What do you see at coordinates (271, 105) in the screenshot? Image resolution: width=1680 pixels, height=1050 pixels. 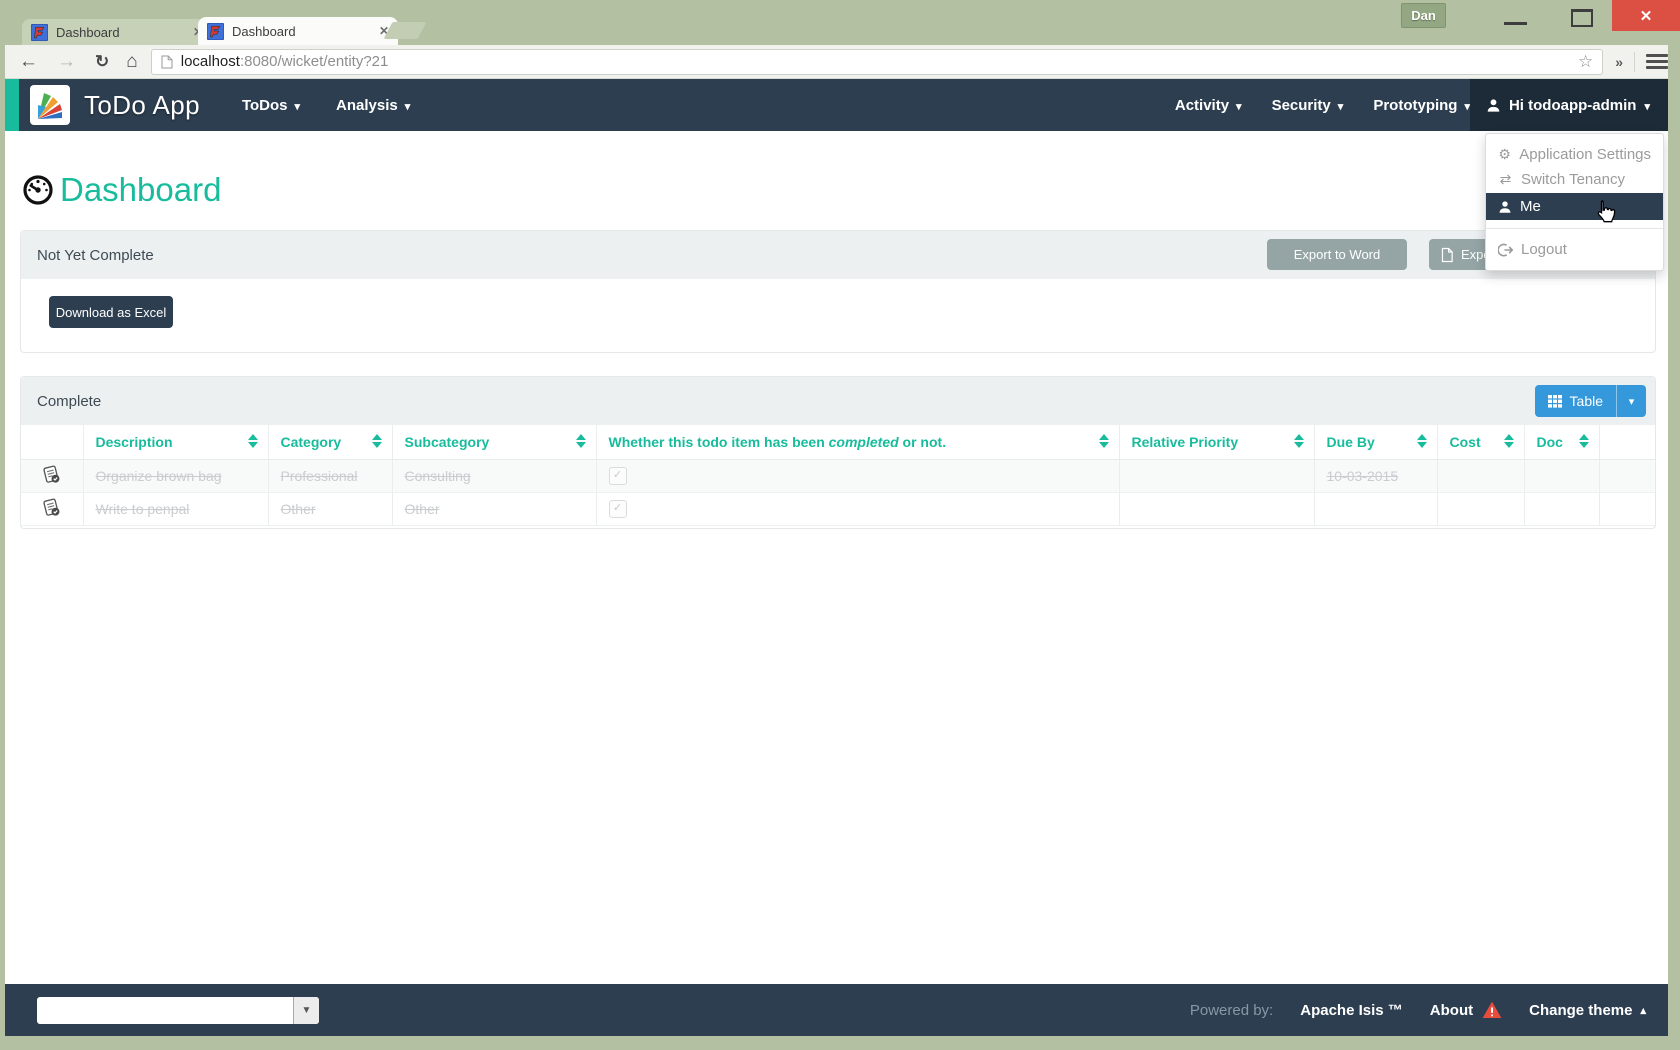 I see `nav-item-todos: ToDos ▾` at bounding box center [271, 105].